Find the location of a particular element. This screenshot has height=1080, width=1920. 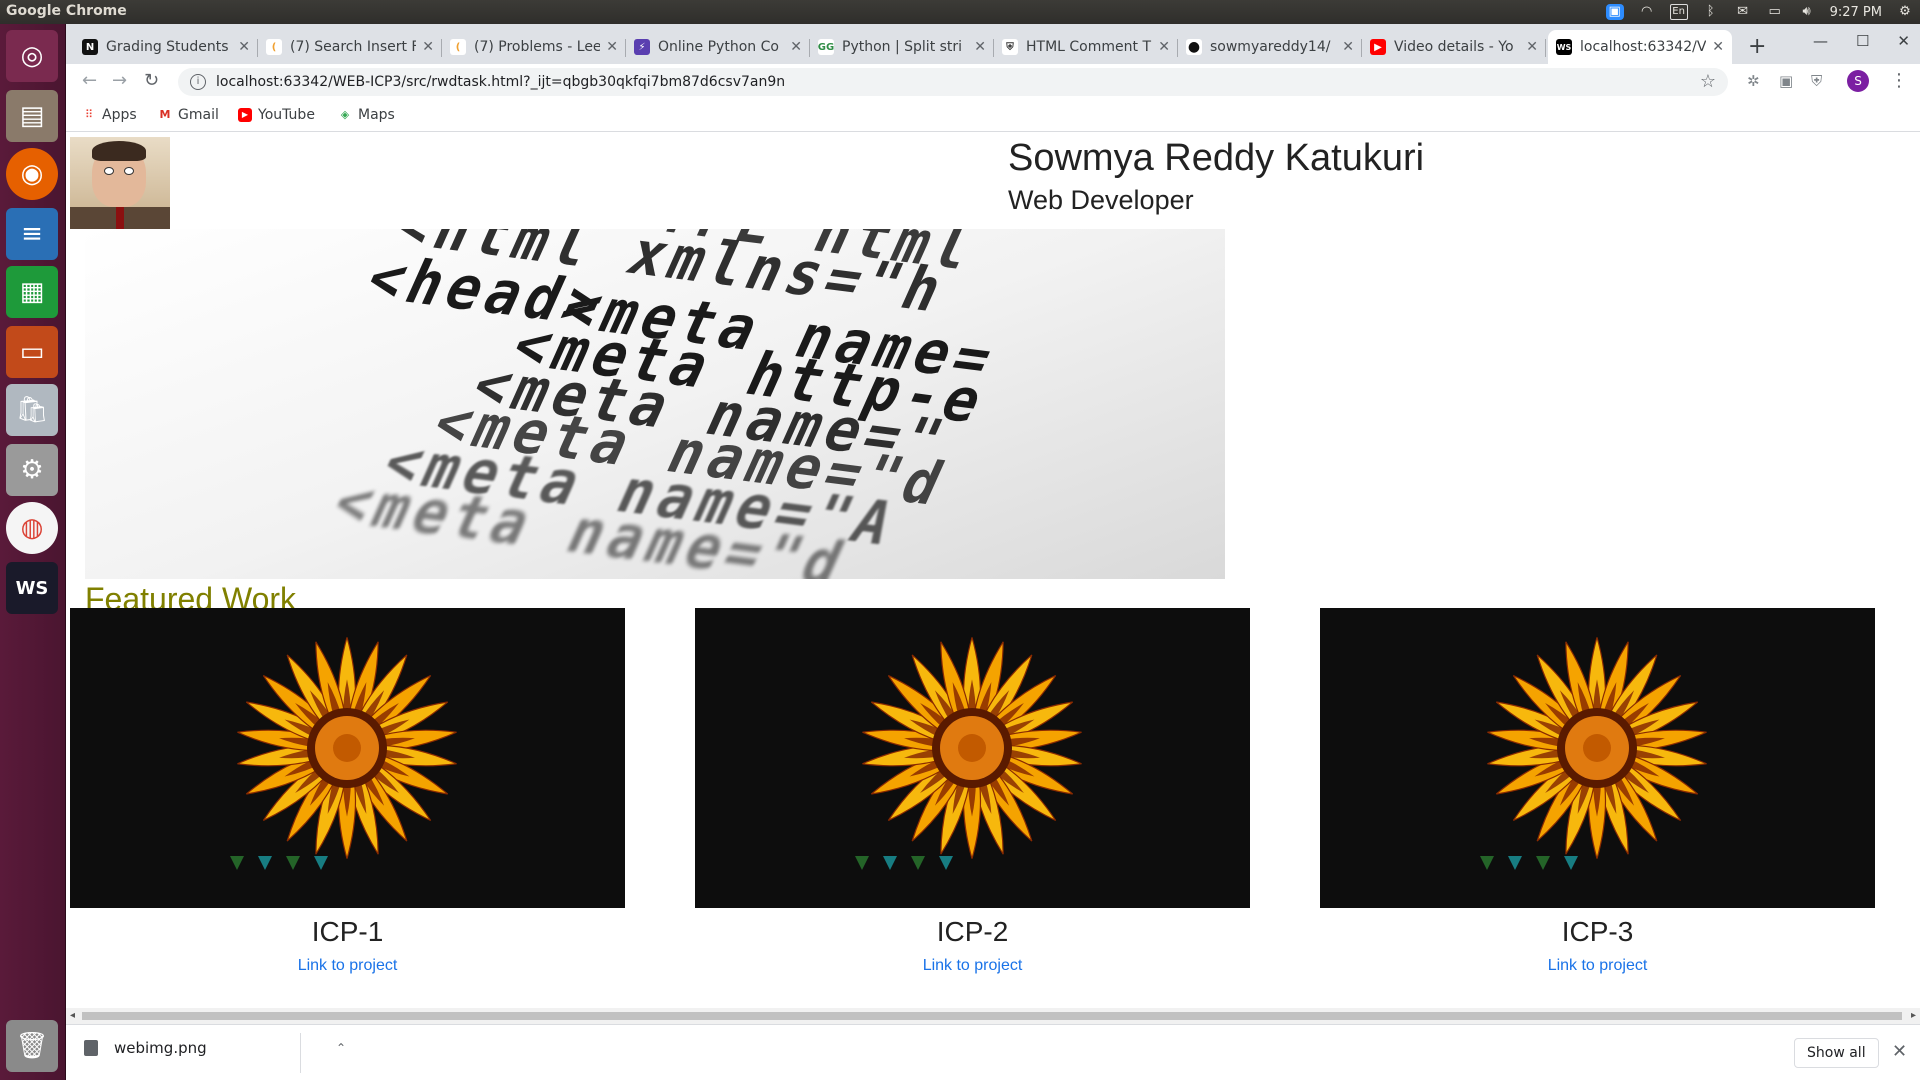

scrollbar-thumb is located at coordinates (992, 1016).